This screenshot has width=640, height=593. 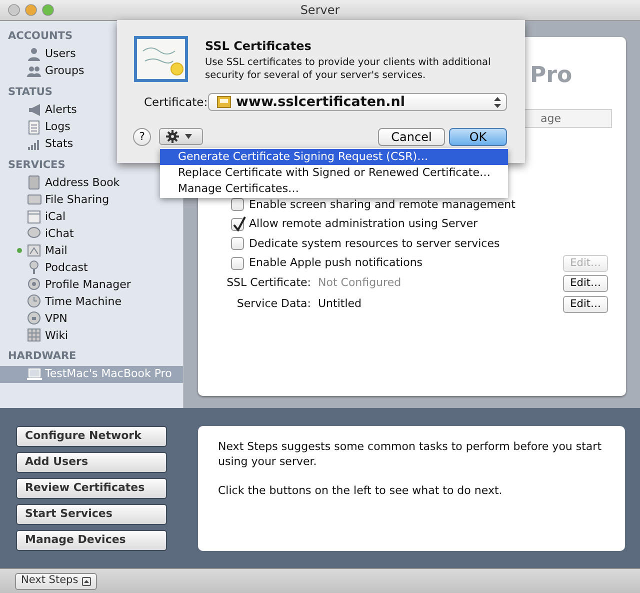 What do you see at coordinates (273, 304) in the screenshot?
I see `field-label: Service Data:` at bounding box center [273, 304].